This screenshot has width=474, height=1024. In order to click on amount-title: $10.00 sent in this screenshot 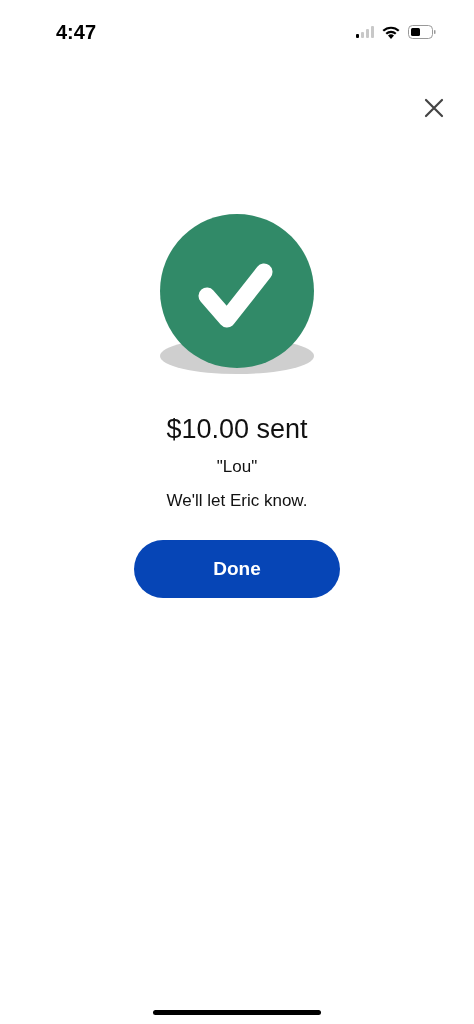, I will do `click(237, 429)`.